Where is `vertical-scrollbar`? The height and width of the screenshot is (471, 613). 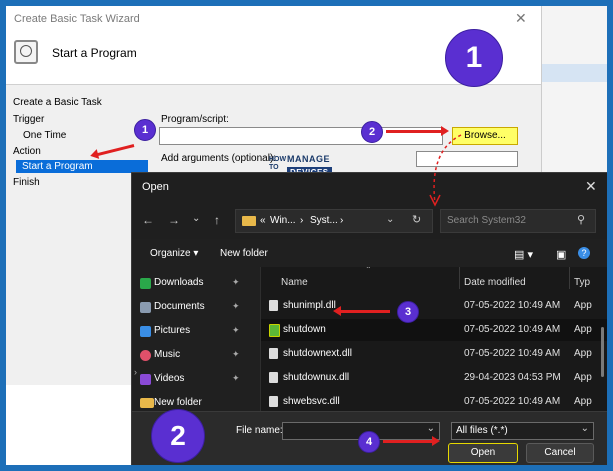 vertical-scrollbar is located at coordinates (602, 352).